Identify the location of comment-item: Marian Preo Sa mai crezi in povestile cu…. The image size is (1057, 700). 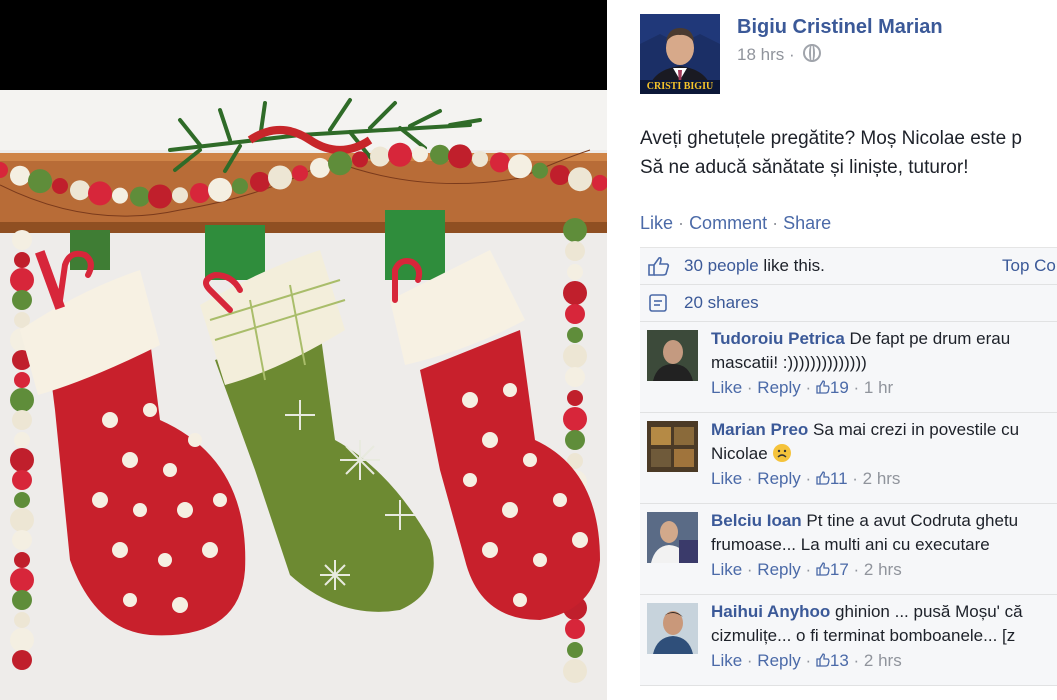
(848, 458).